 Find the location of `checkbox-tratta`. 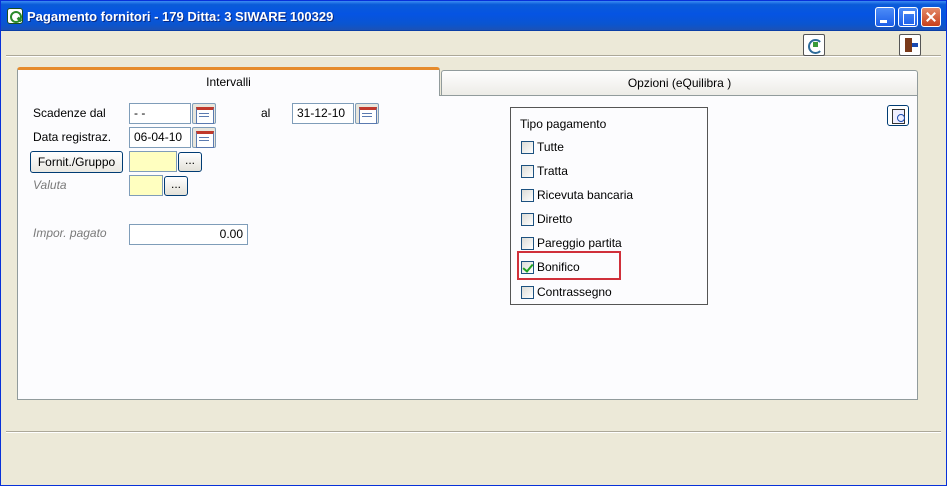

checkbox-tratta is located at coordinates (527, 171).